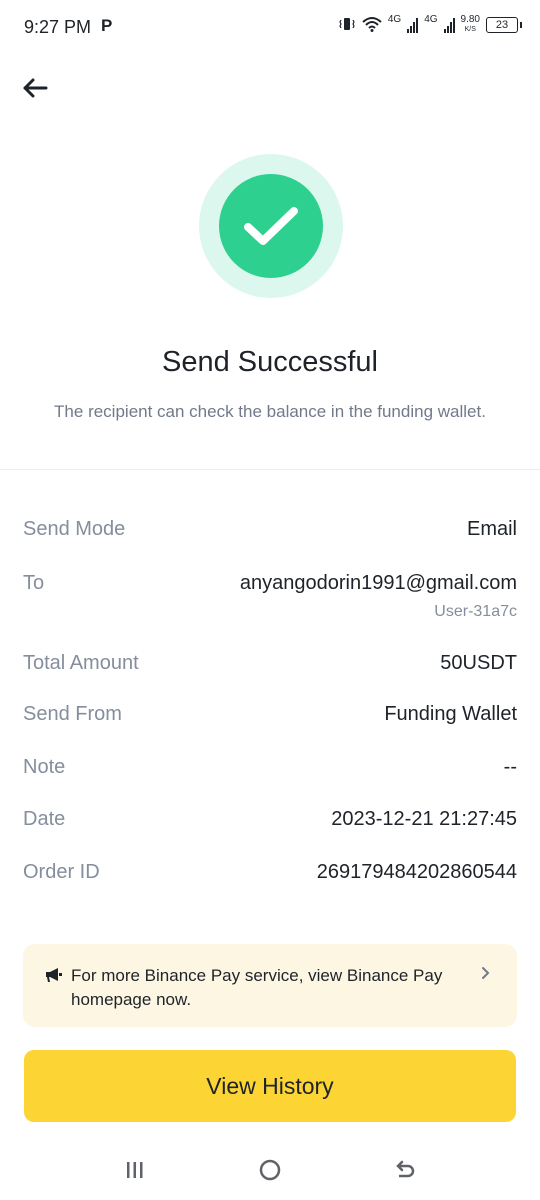 The height and width of the screenshot is (1200, 540). Describe the element at coordinates (424, 819) in the screenshot. I see `date-value: 2023-12-21 21:27:45` at that location.